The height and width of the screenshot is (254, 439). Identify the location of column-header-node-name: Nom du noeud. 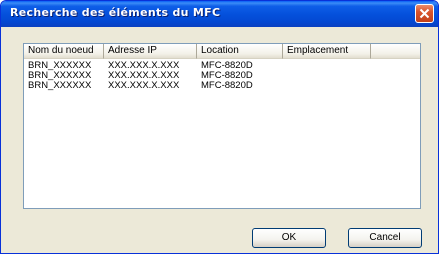
(64, 51).